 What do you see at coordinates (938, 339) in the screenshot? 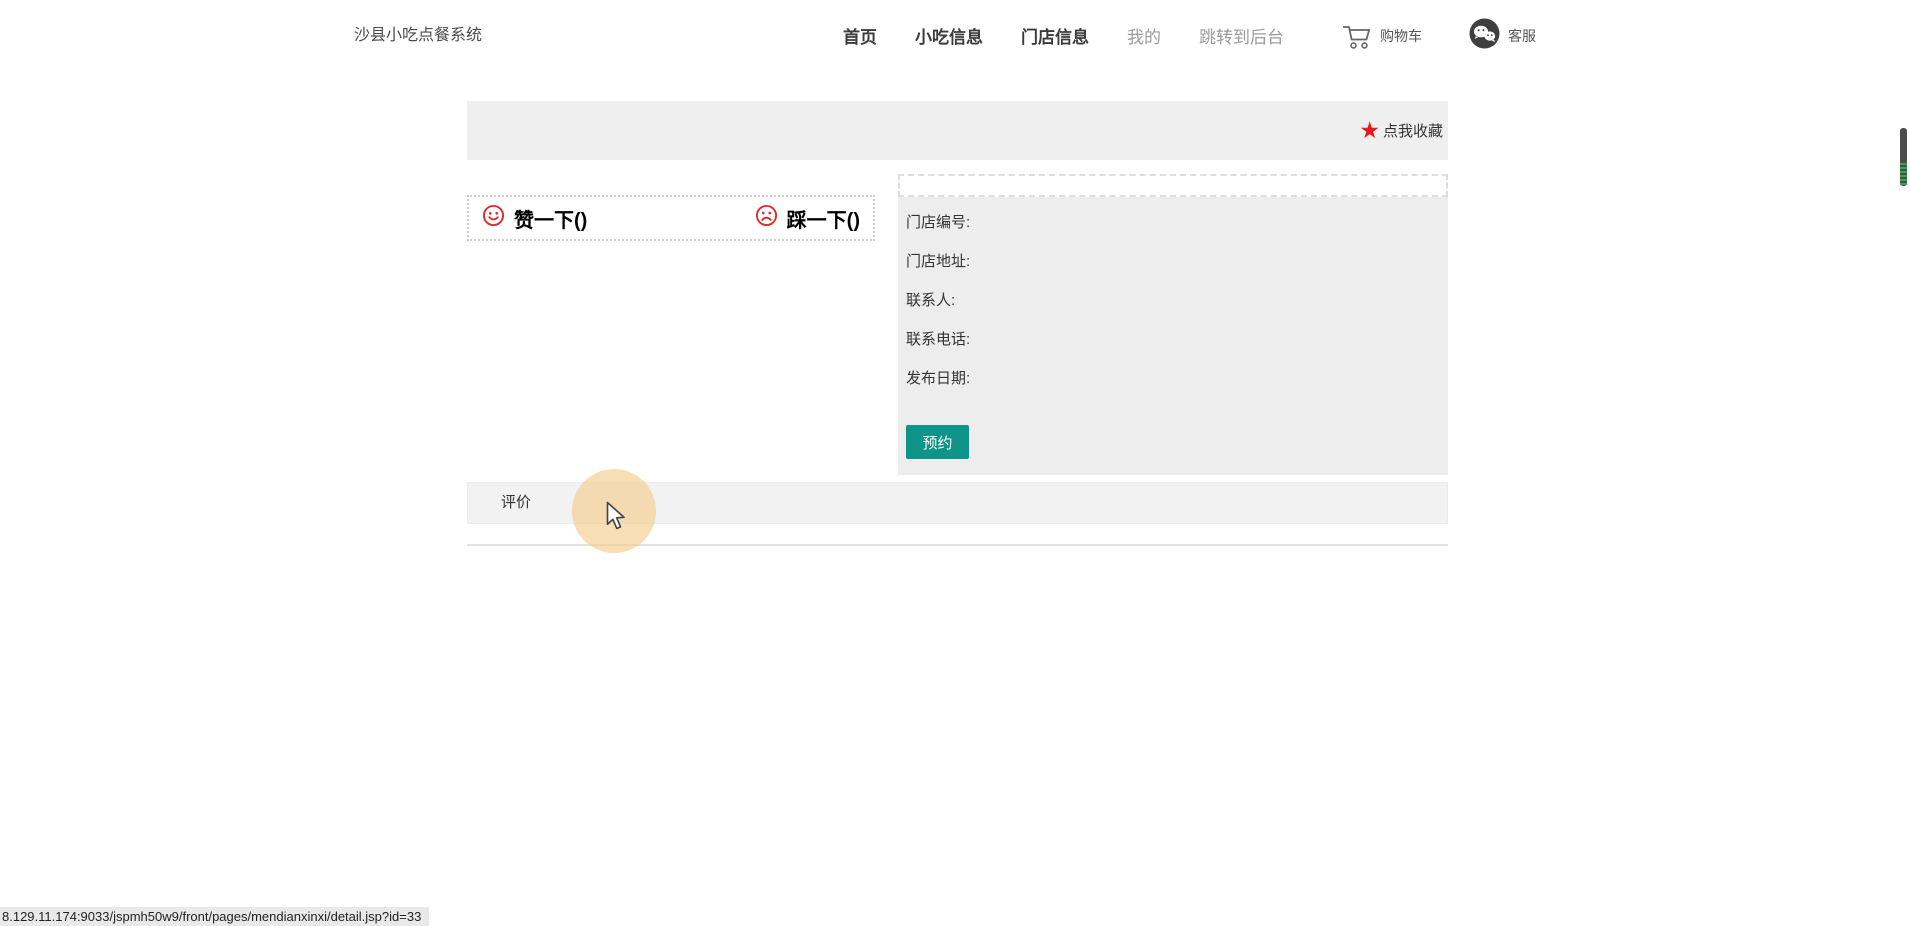
I see `field-contact-phone: 联系电话:` at bounding box center [938, 339].